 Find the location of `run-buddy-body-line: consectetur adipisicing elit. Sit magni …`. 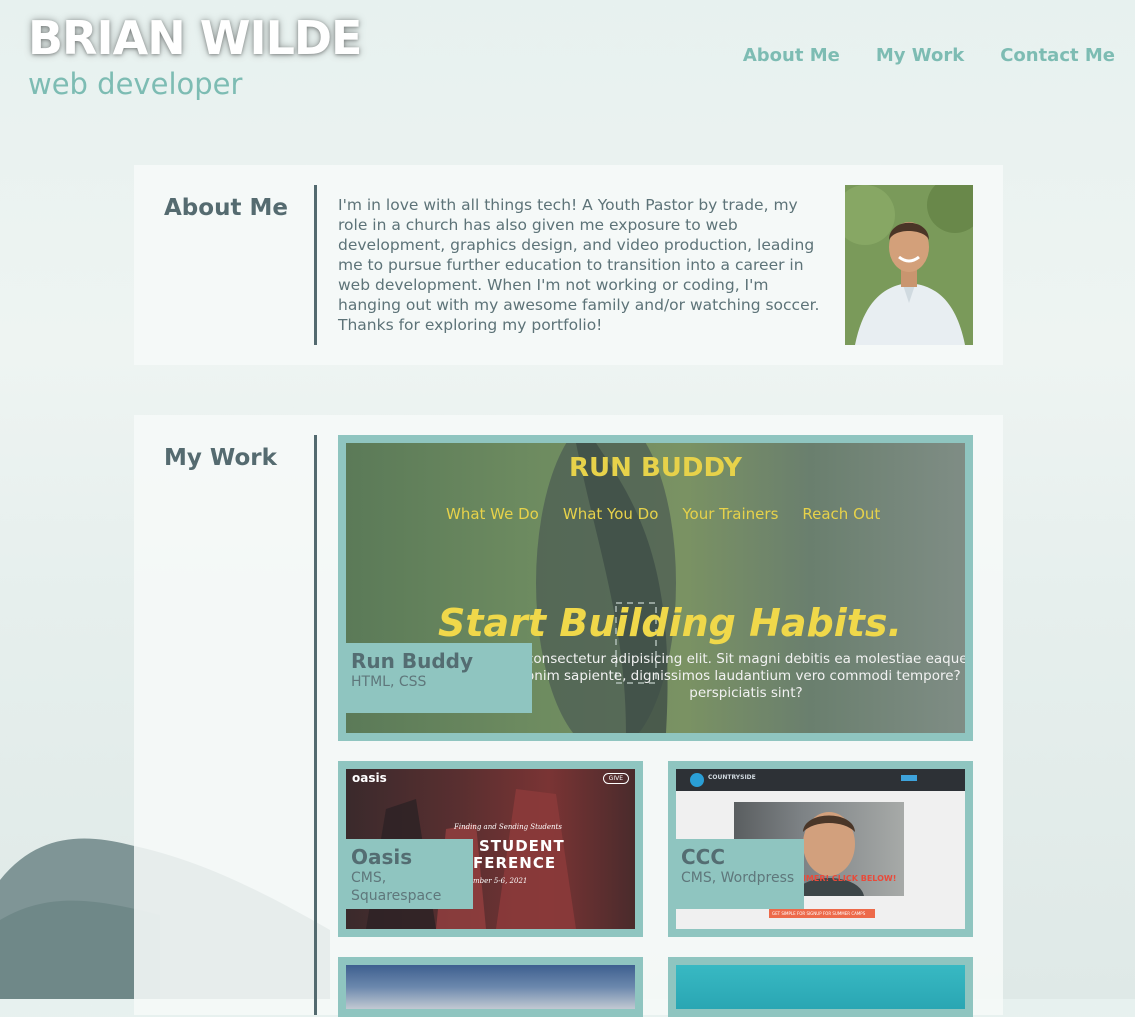

run-buddy-body-line: consectetur adipisicing elit. Sit magni … is located at coordinates (745, 659).